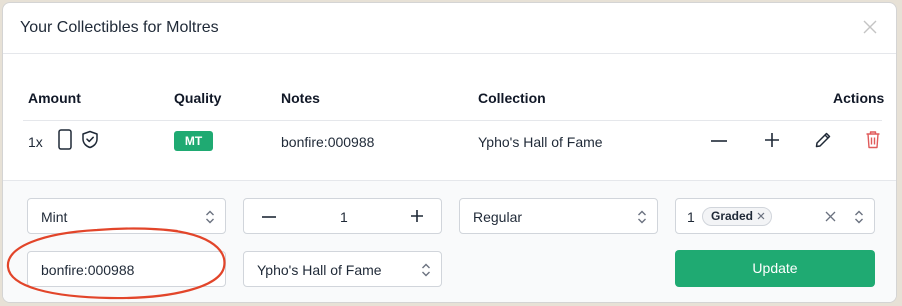  Describe the element at coordinates (859, 98) in the screenshot. I see `column-header-actions: Actions` at that location.